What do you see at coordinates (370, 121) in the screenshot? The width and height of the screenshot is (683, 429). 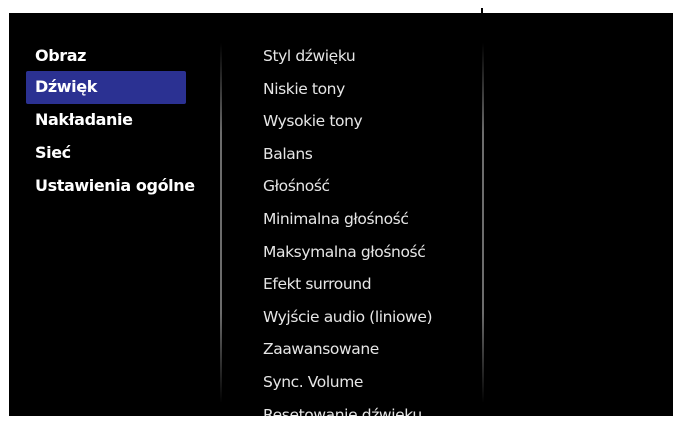 I see `setting-item-wysokie-tony: Wysokie tony` at bounding box center [370, 121].